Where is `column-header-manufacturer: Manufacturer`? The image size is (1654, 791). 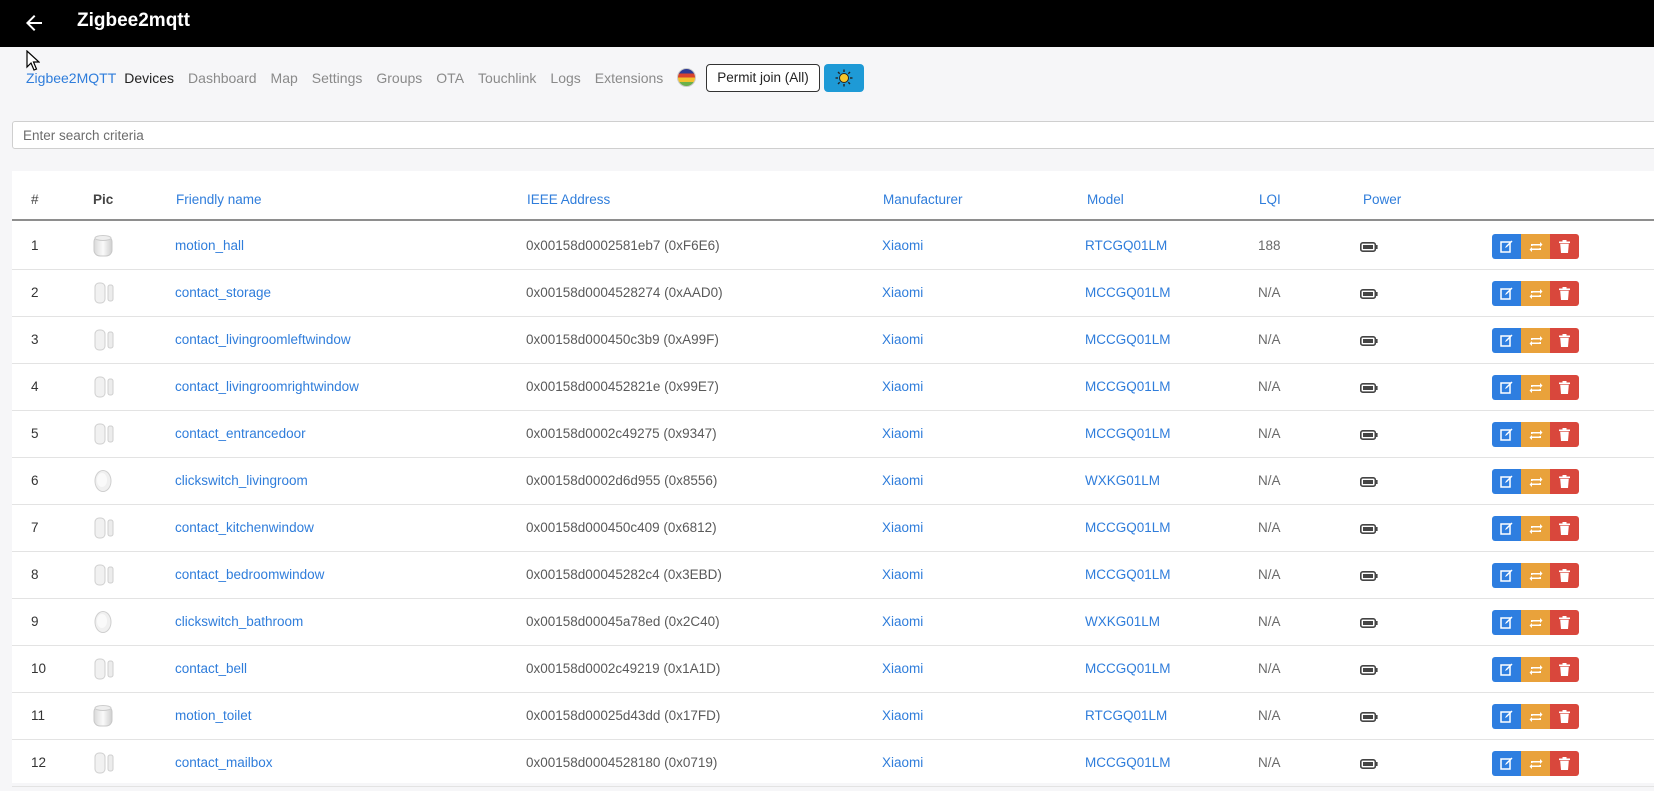 column-header-manufacturer: Manufacturer is located at coordinates (923, 199).